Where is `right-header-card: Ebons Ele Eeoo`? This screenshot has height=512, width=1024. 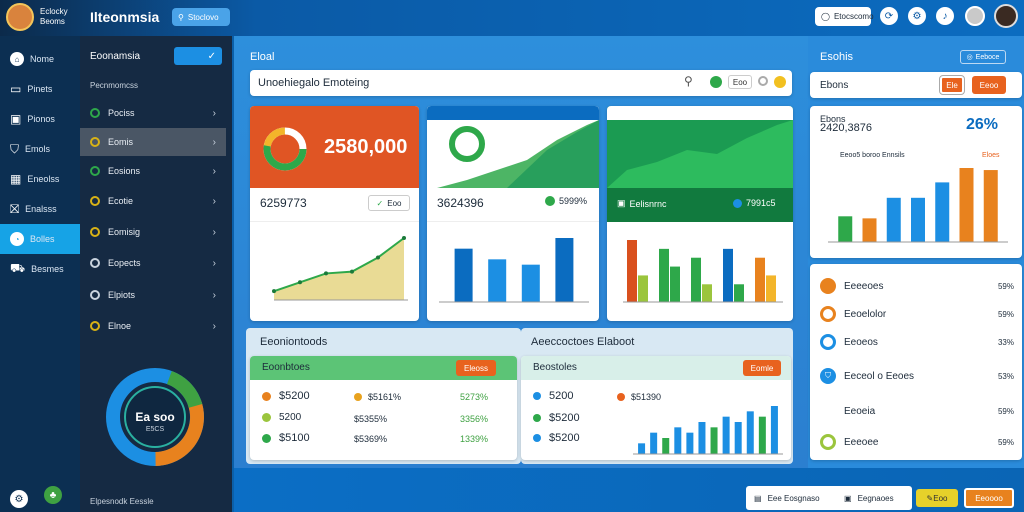 right-header-card: Ebons Ele Eeoo is located at coordinates (916, 85).